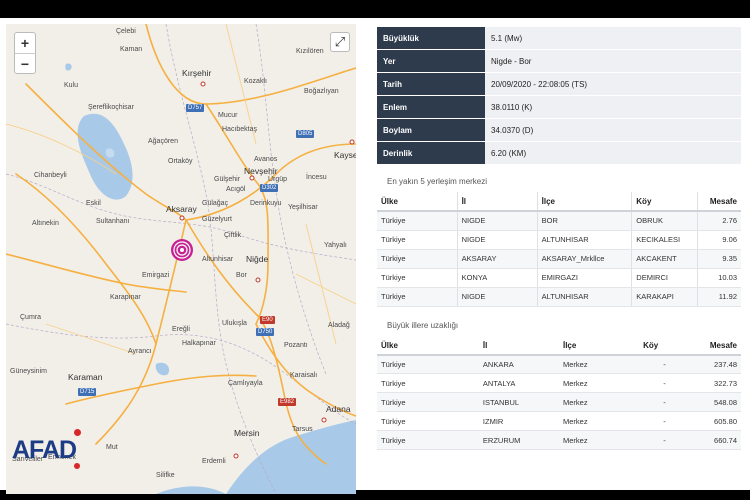  Describe the element at coordinates (613, 130) in the screenshot. I see `detail-value: 34.0370 (D)` at that location.